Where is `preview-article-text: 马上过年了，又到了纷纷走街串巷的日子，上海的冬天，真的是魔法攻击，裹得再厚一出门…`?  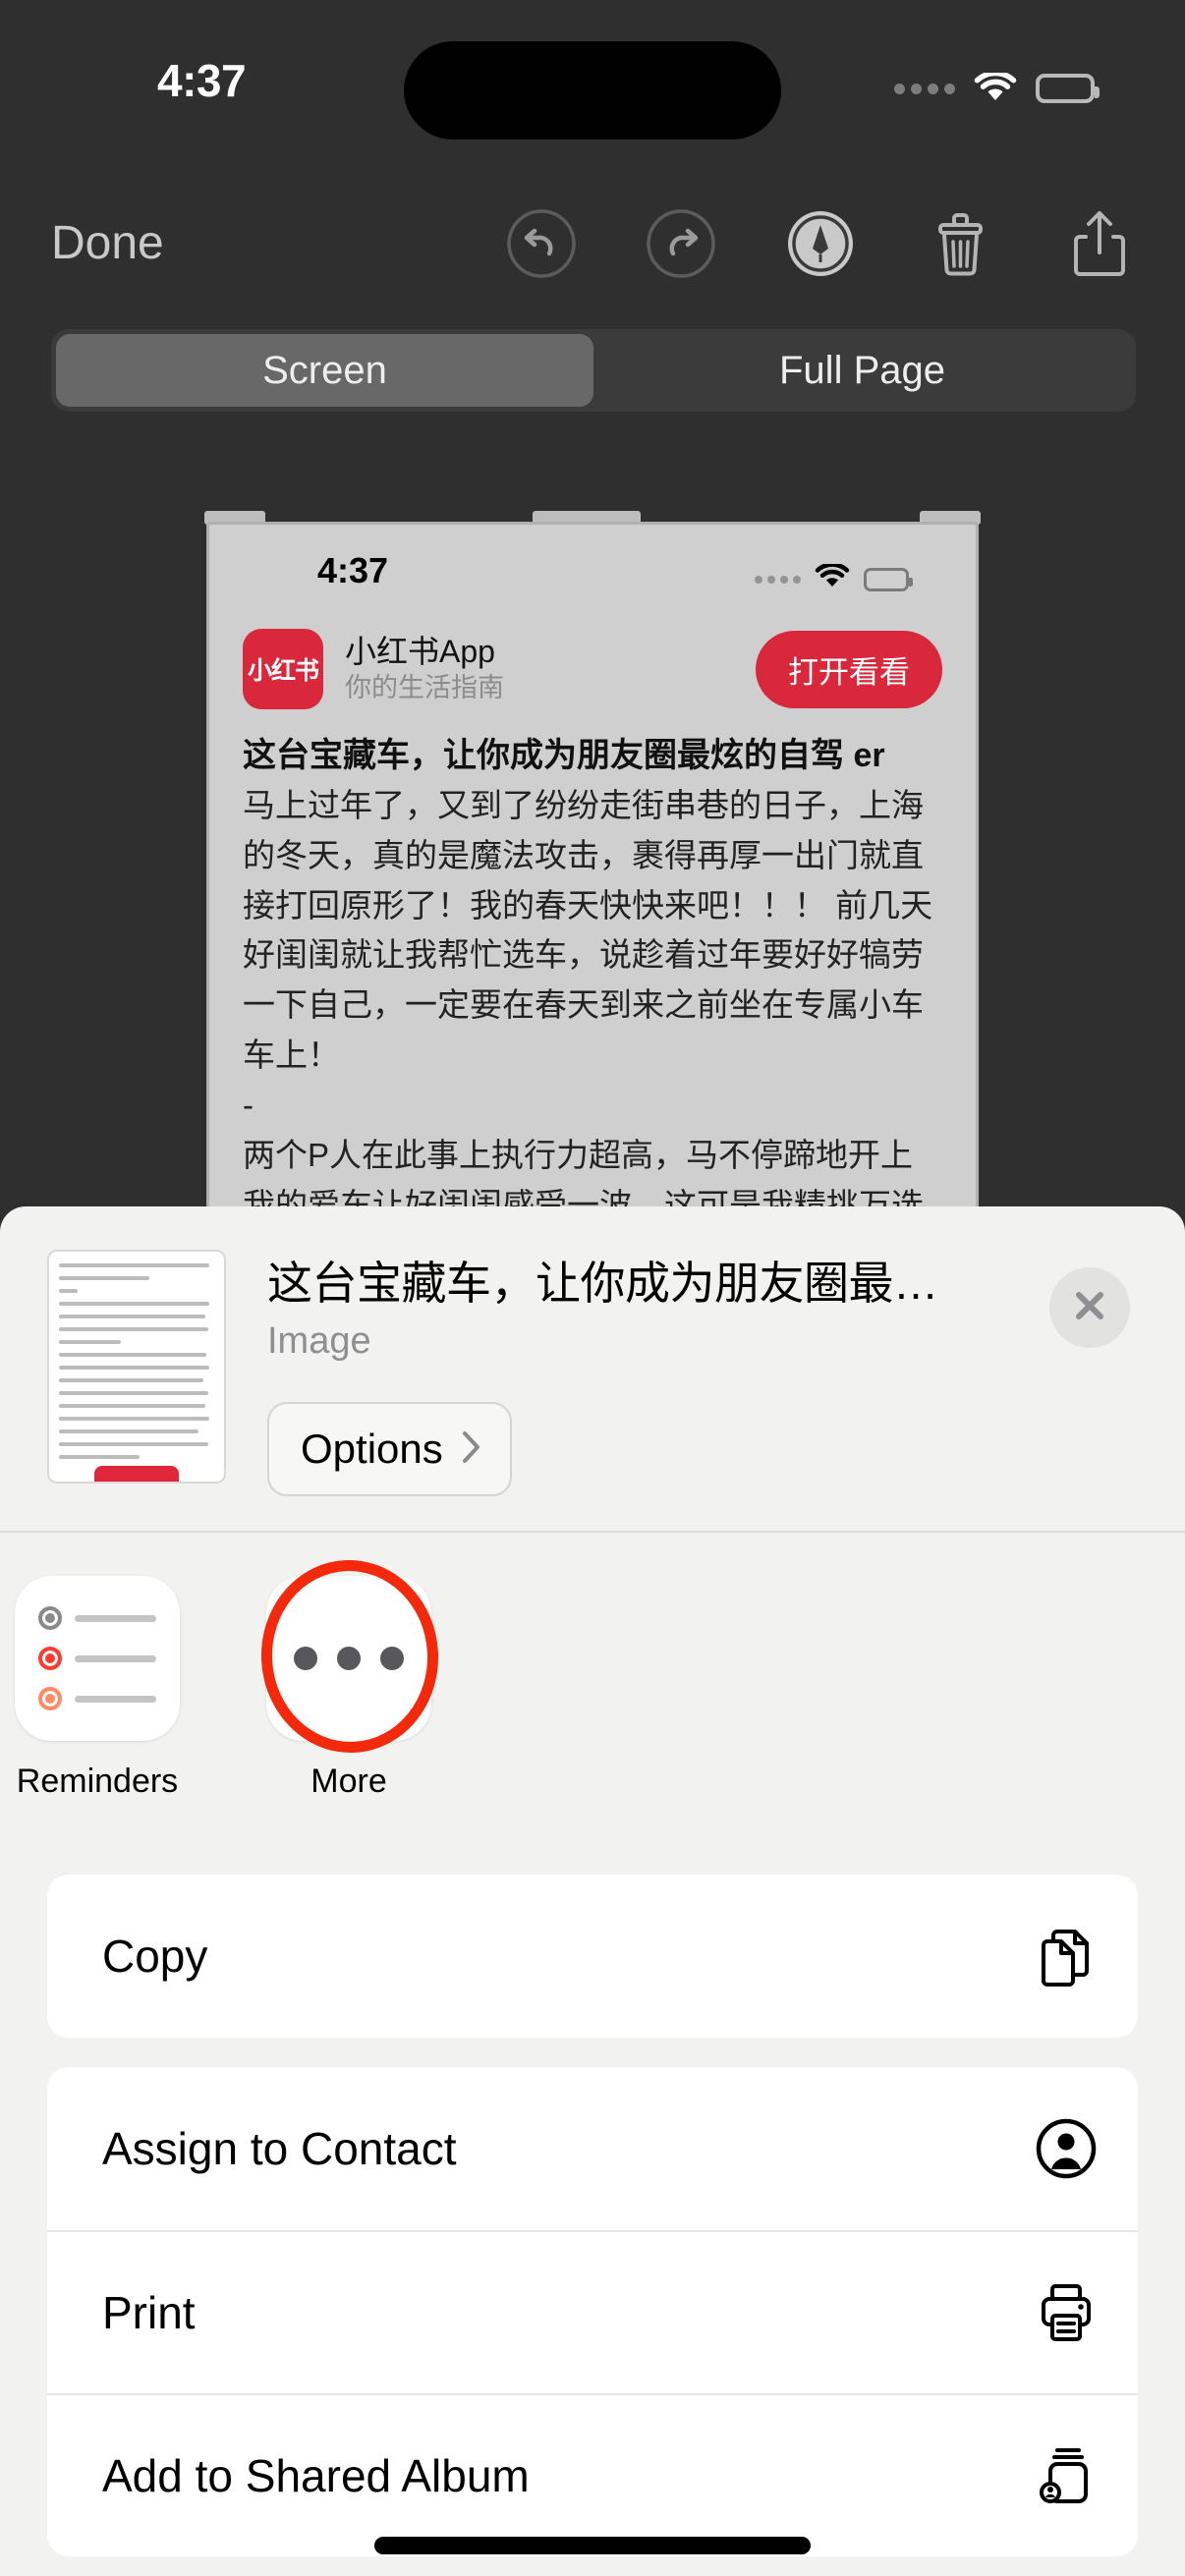
preview-article-text: 马上过年了，又到了纷纷走街串巷的日子，上海的冬天，真的是魔法攻击，裹得再厚一出门… is located at coordinates (588, 997).